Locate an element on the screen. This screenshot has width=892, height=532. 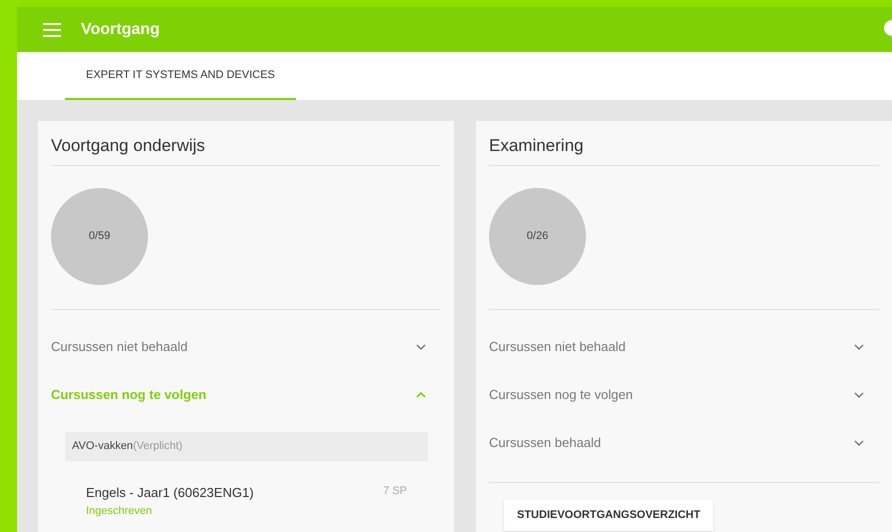
overview-button: STUDIEVOORTGANGSOVERZICHT is located at coordinates (609, 515).